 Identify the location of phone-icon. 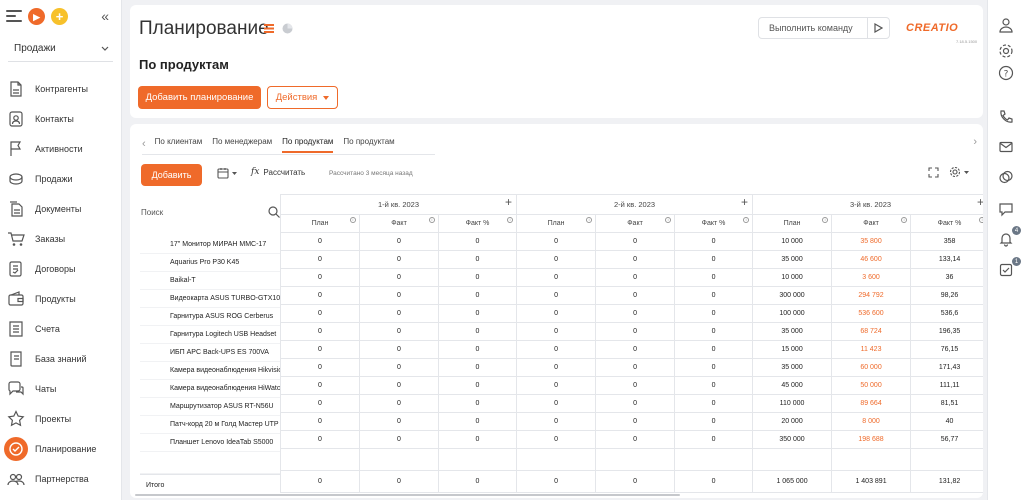
(1006, 117).